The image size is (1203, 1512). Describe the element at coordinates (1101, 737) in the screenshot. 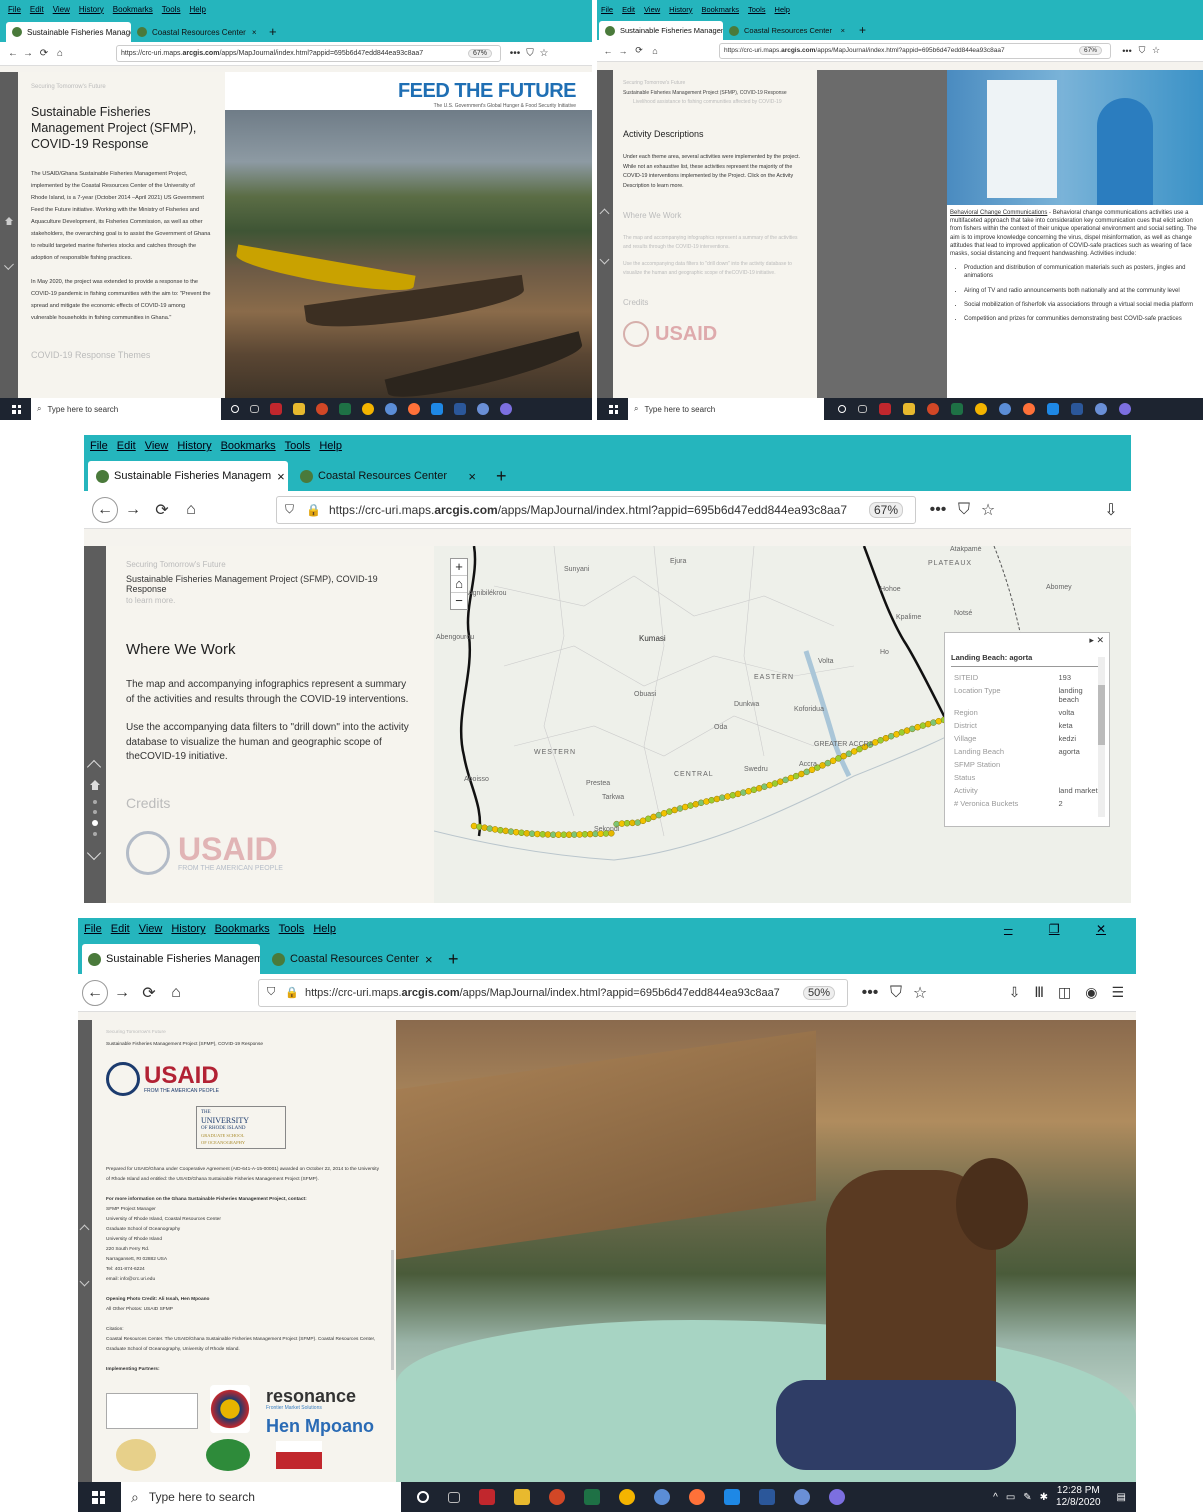

I see `popup-scrollbar` at that location.